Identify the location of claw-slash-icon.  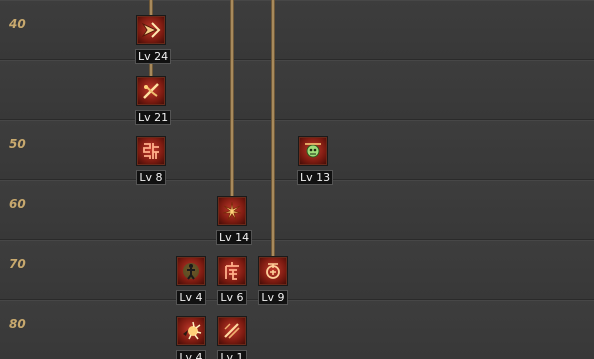
(232, 331).